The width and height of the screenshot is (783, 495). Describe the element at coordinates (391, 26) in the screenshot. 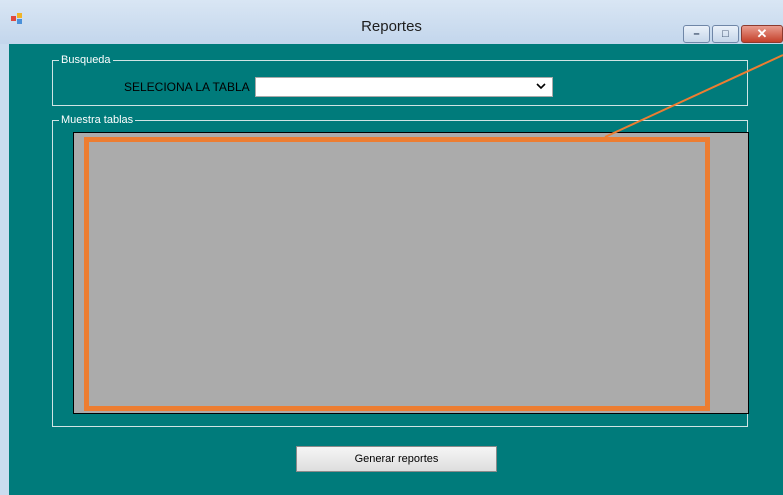

I see `window-title: Reportes` at that location.